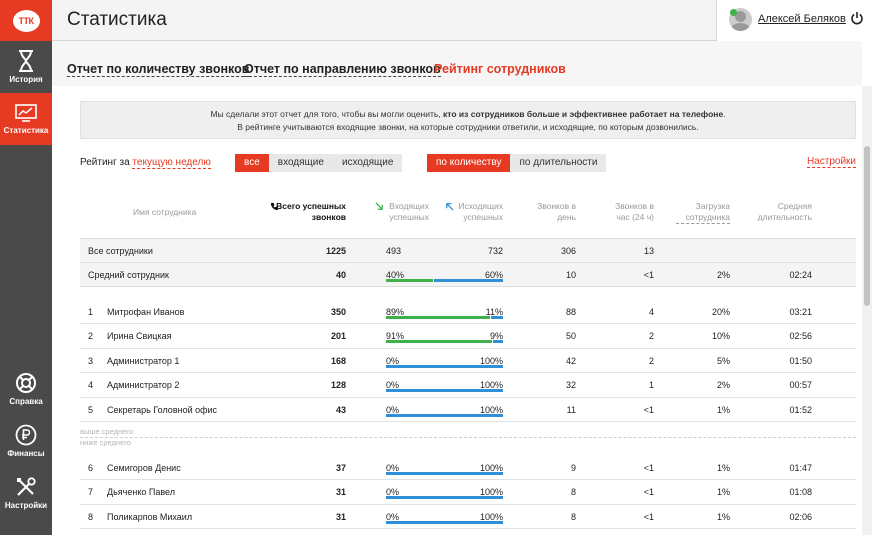 The width and height of the screenshot is (872, 535). Describe the element at coordinates (782, 212) in the screenshot. I see `col-avg-duration: Средняя длительность` at that location.